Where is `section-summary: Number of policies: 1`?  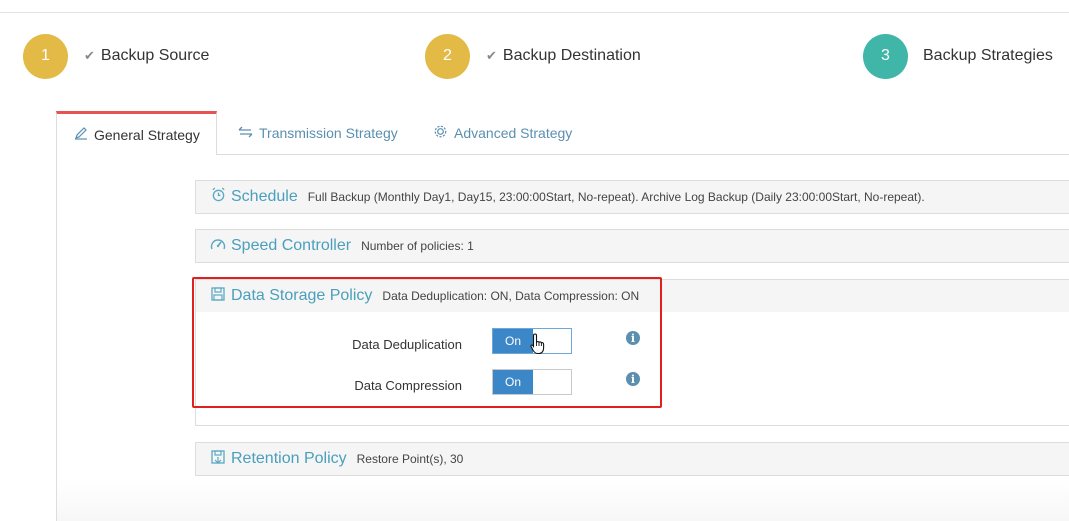
section-summary: Number of policies: 1 is located at coordinates (417, 246).